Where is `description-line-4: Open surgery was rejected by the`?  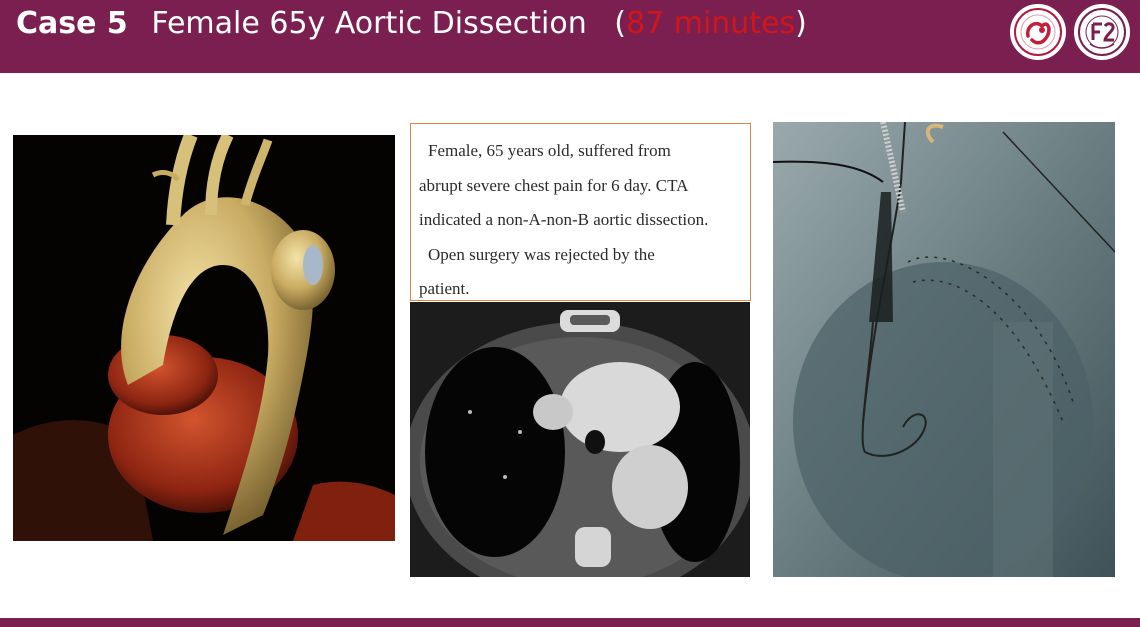 description-line-4: Open surgery was rejected by the is located at coordinates (541, 254).